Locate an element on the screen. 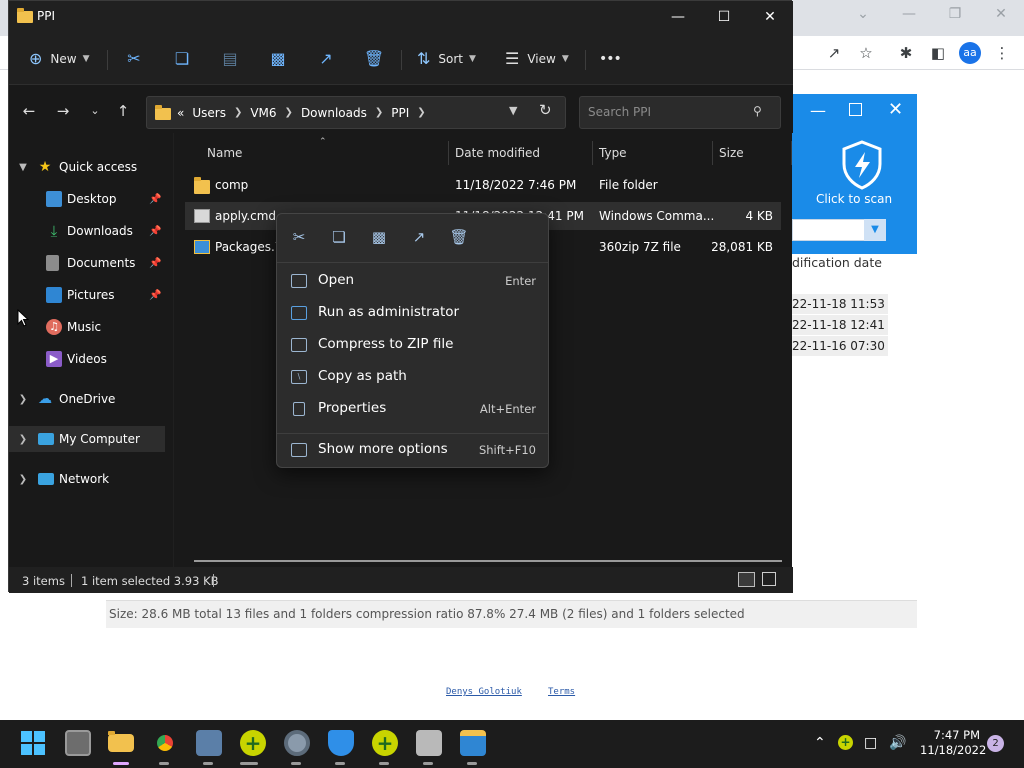 This screenshot has width=1024, height=768. notification-badge: 2 is located at coordinates (995, 743).